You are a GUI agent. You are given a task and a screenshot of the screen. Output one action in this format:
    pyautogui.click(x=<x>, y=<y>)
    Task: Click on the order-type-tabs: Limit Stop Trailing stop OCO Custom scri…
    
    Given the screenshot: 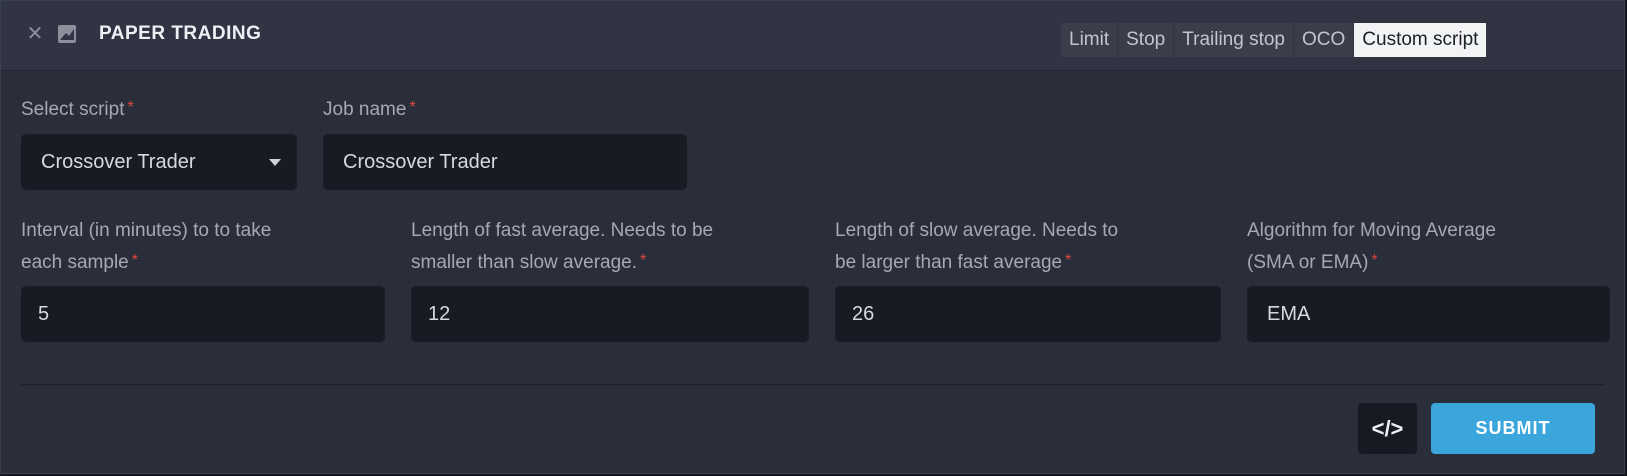 What is the action you would take?
    pyautogui.click(x=1274, y=40)
    